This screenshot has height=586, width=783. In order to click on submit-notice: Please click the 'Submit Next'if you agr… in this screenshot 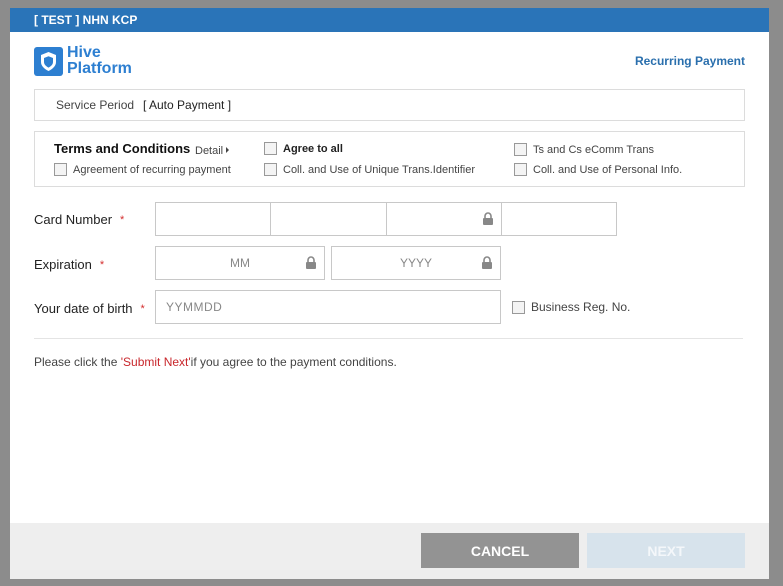, I will do `click(215, 362)`.